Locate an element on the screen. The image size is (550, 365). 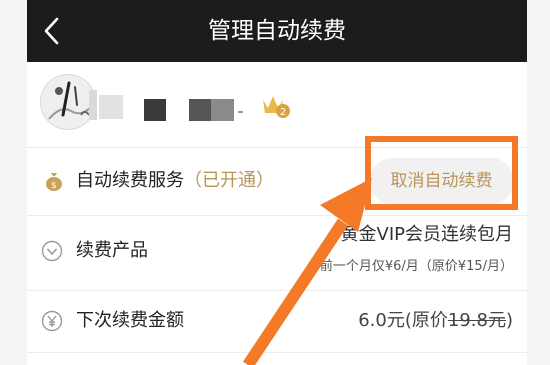
annotation-highlight-box is located at coordinates (441, 173).